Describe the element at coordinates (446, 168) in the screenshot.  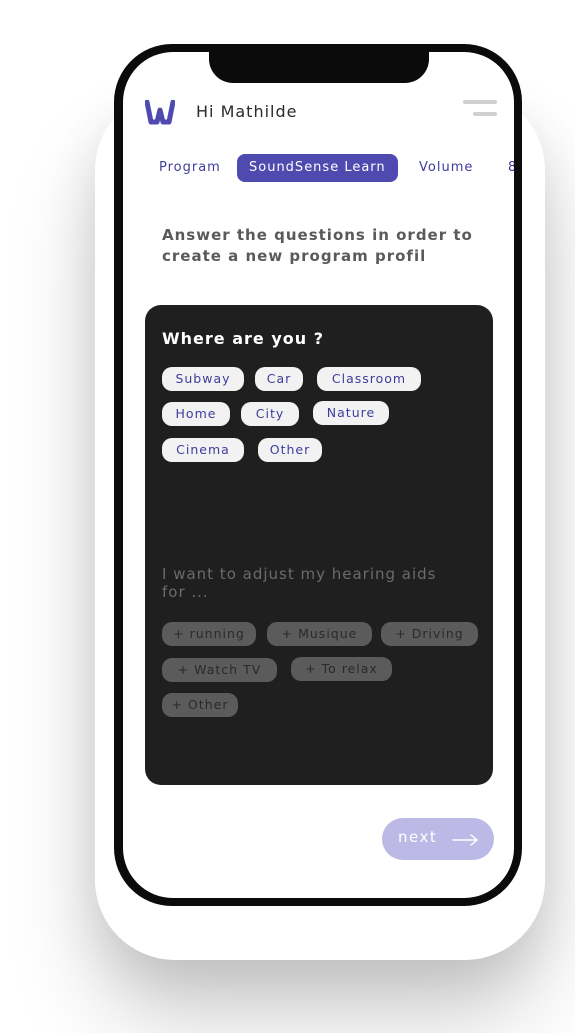
I see `tab-volume: Volume` at that location.